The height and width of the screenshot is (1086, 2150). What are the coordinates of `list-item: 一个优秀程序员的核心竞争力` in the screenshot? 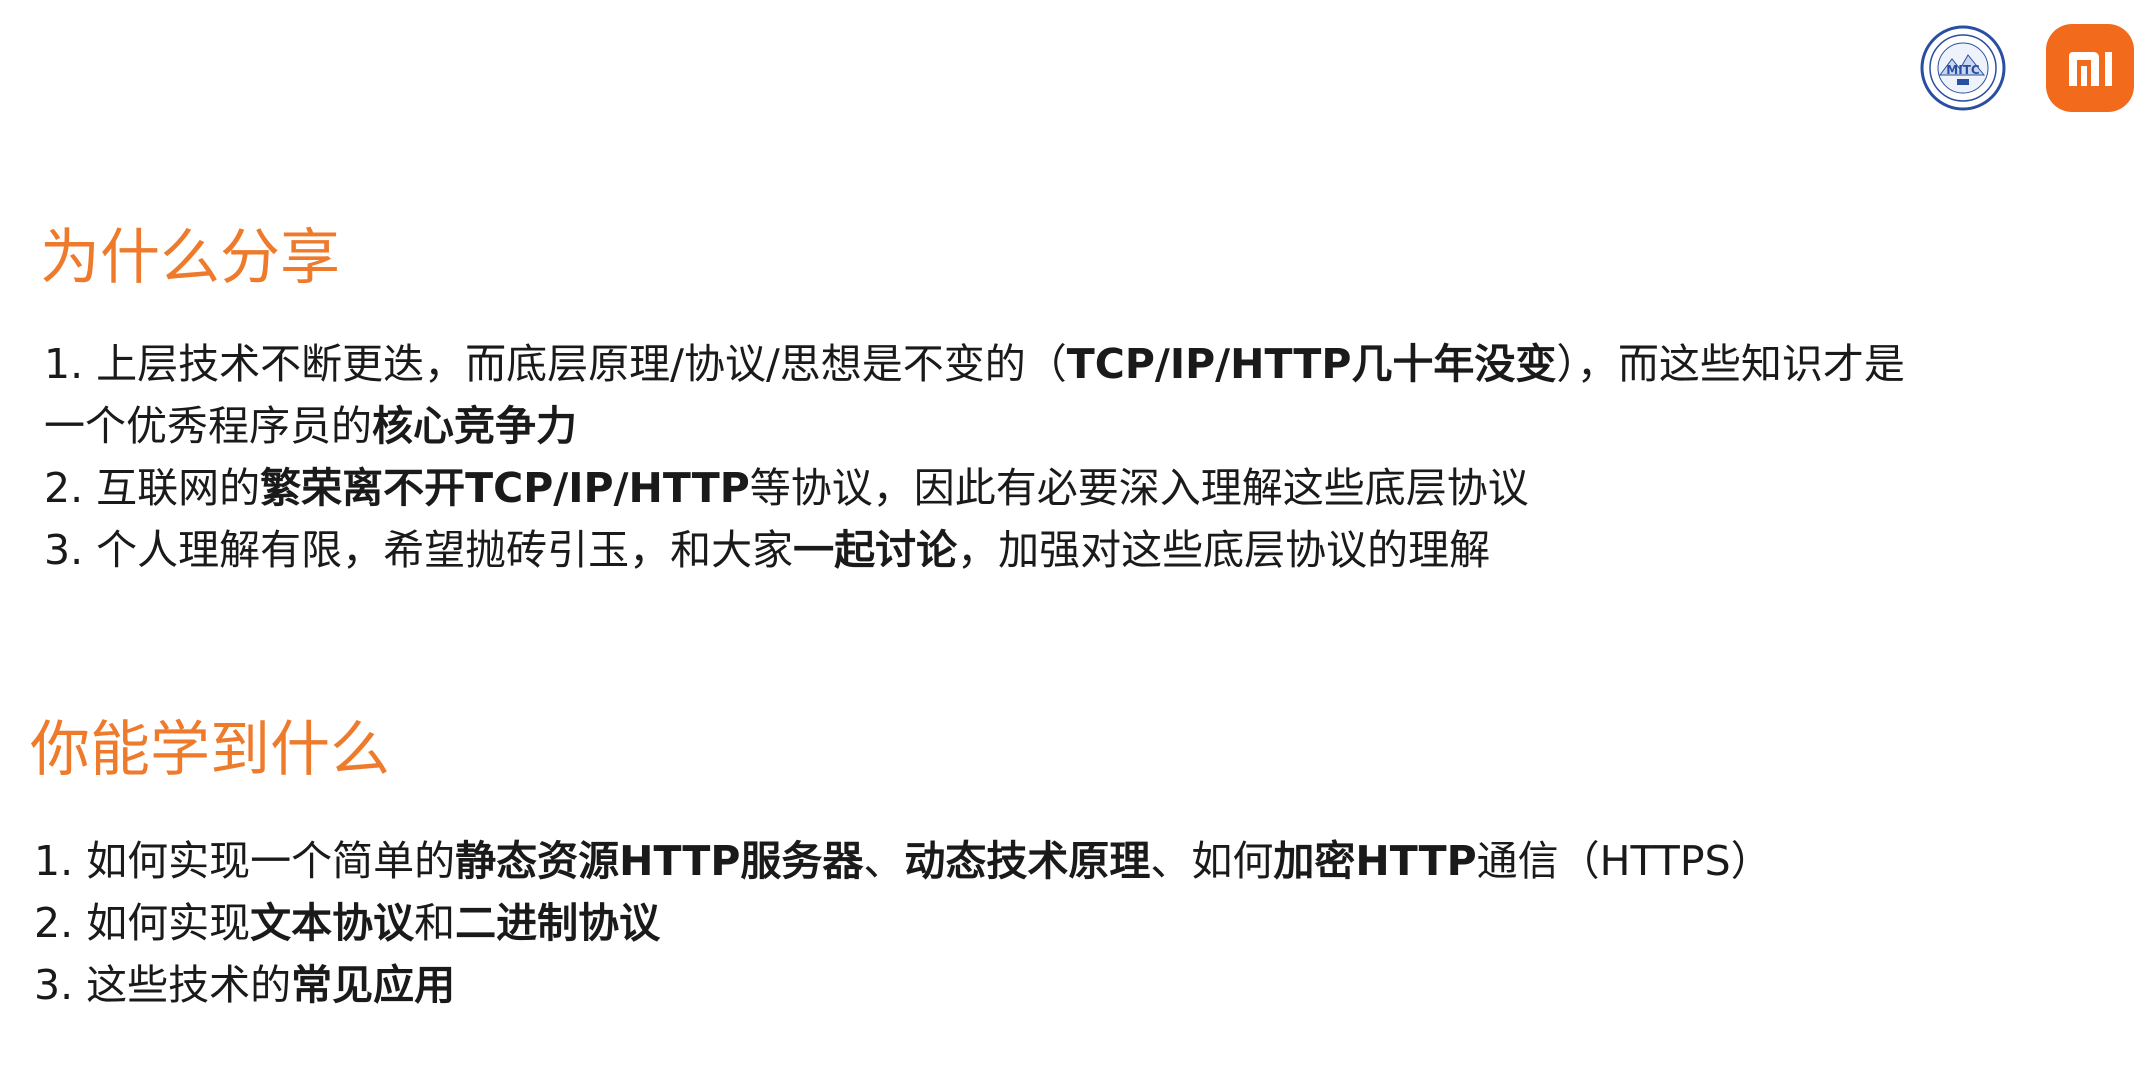 It's located at (310, 426).